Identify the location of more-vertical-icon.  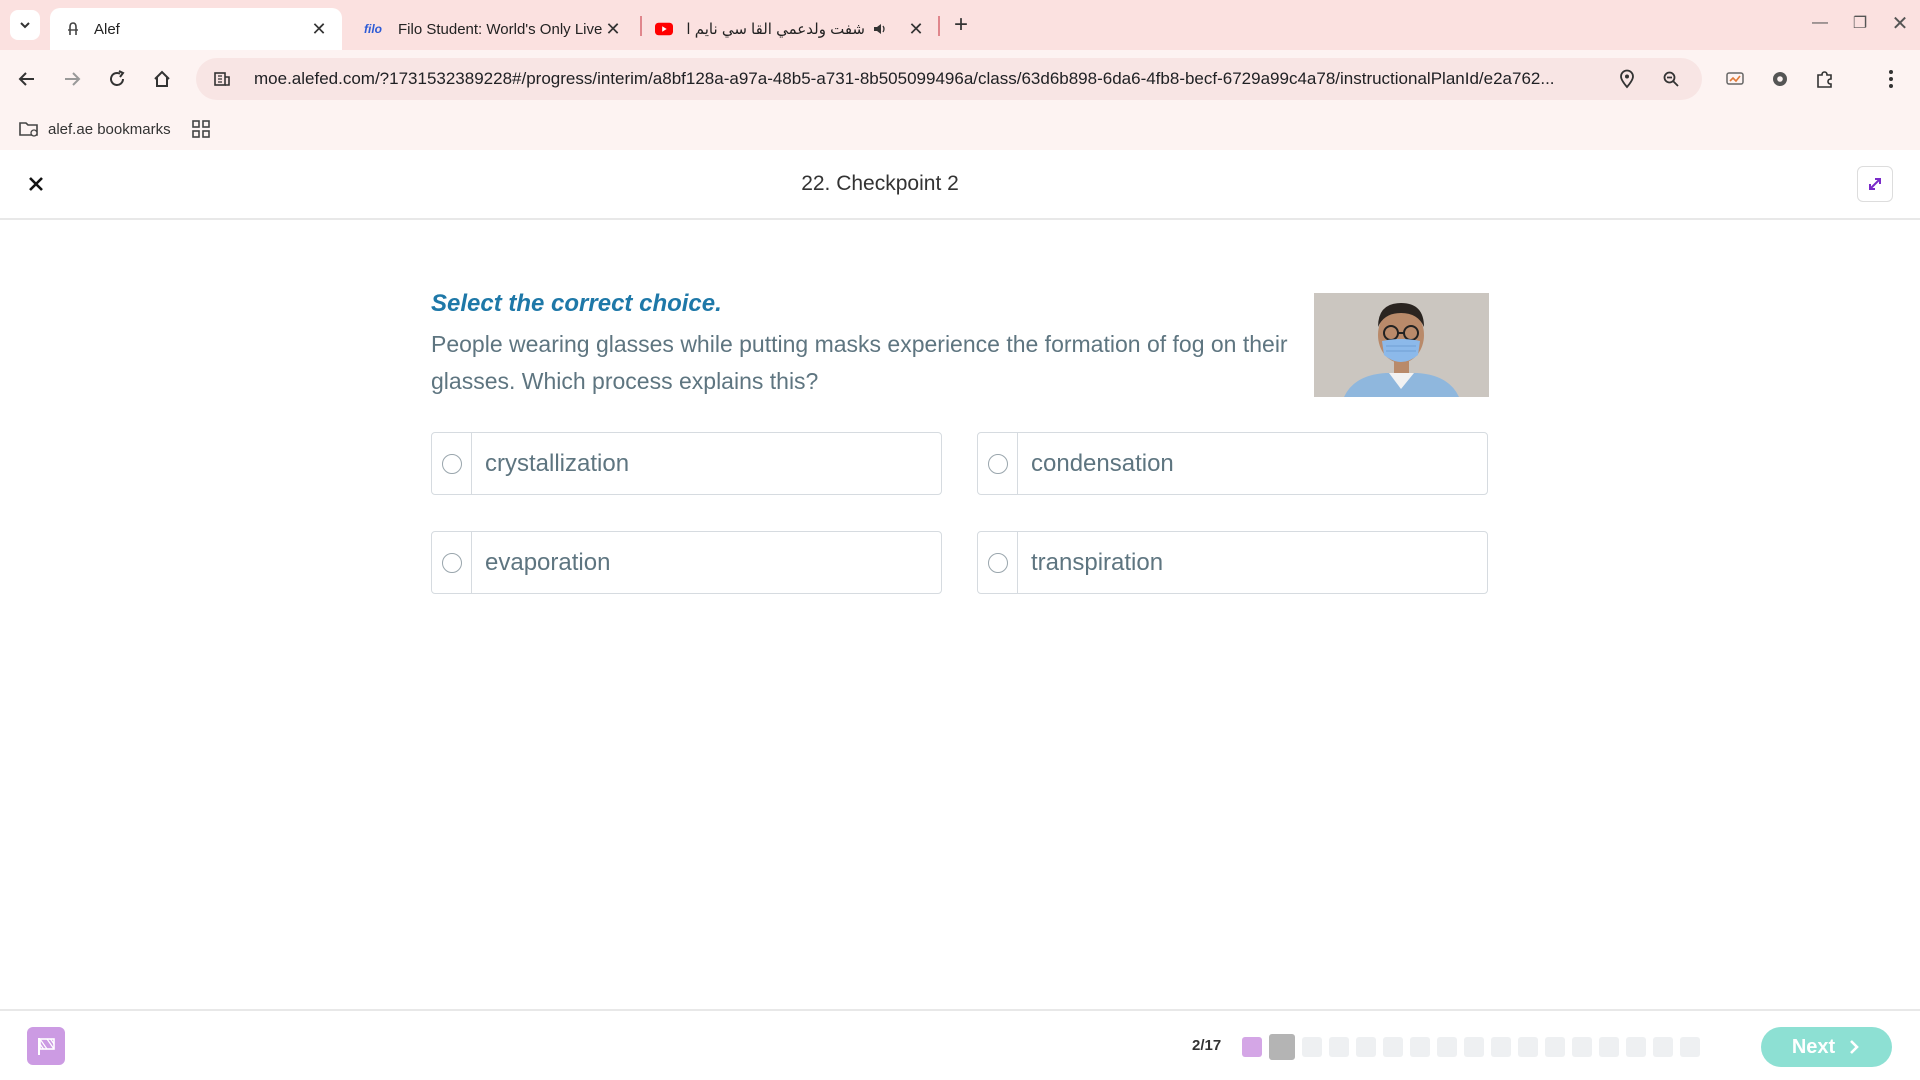
(1891, 79).